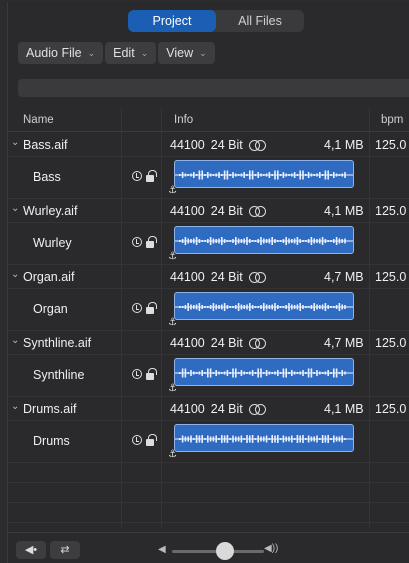 The image size is (409, 563). I want to click on edit-menu: Edit ⌄, so click(131, 53).